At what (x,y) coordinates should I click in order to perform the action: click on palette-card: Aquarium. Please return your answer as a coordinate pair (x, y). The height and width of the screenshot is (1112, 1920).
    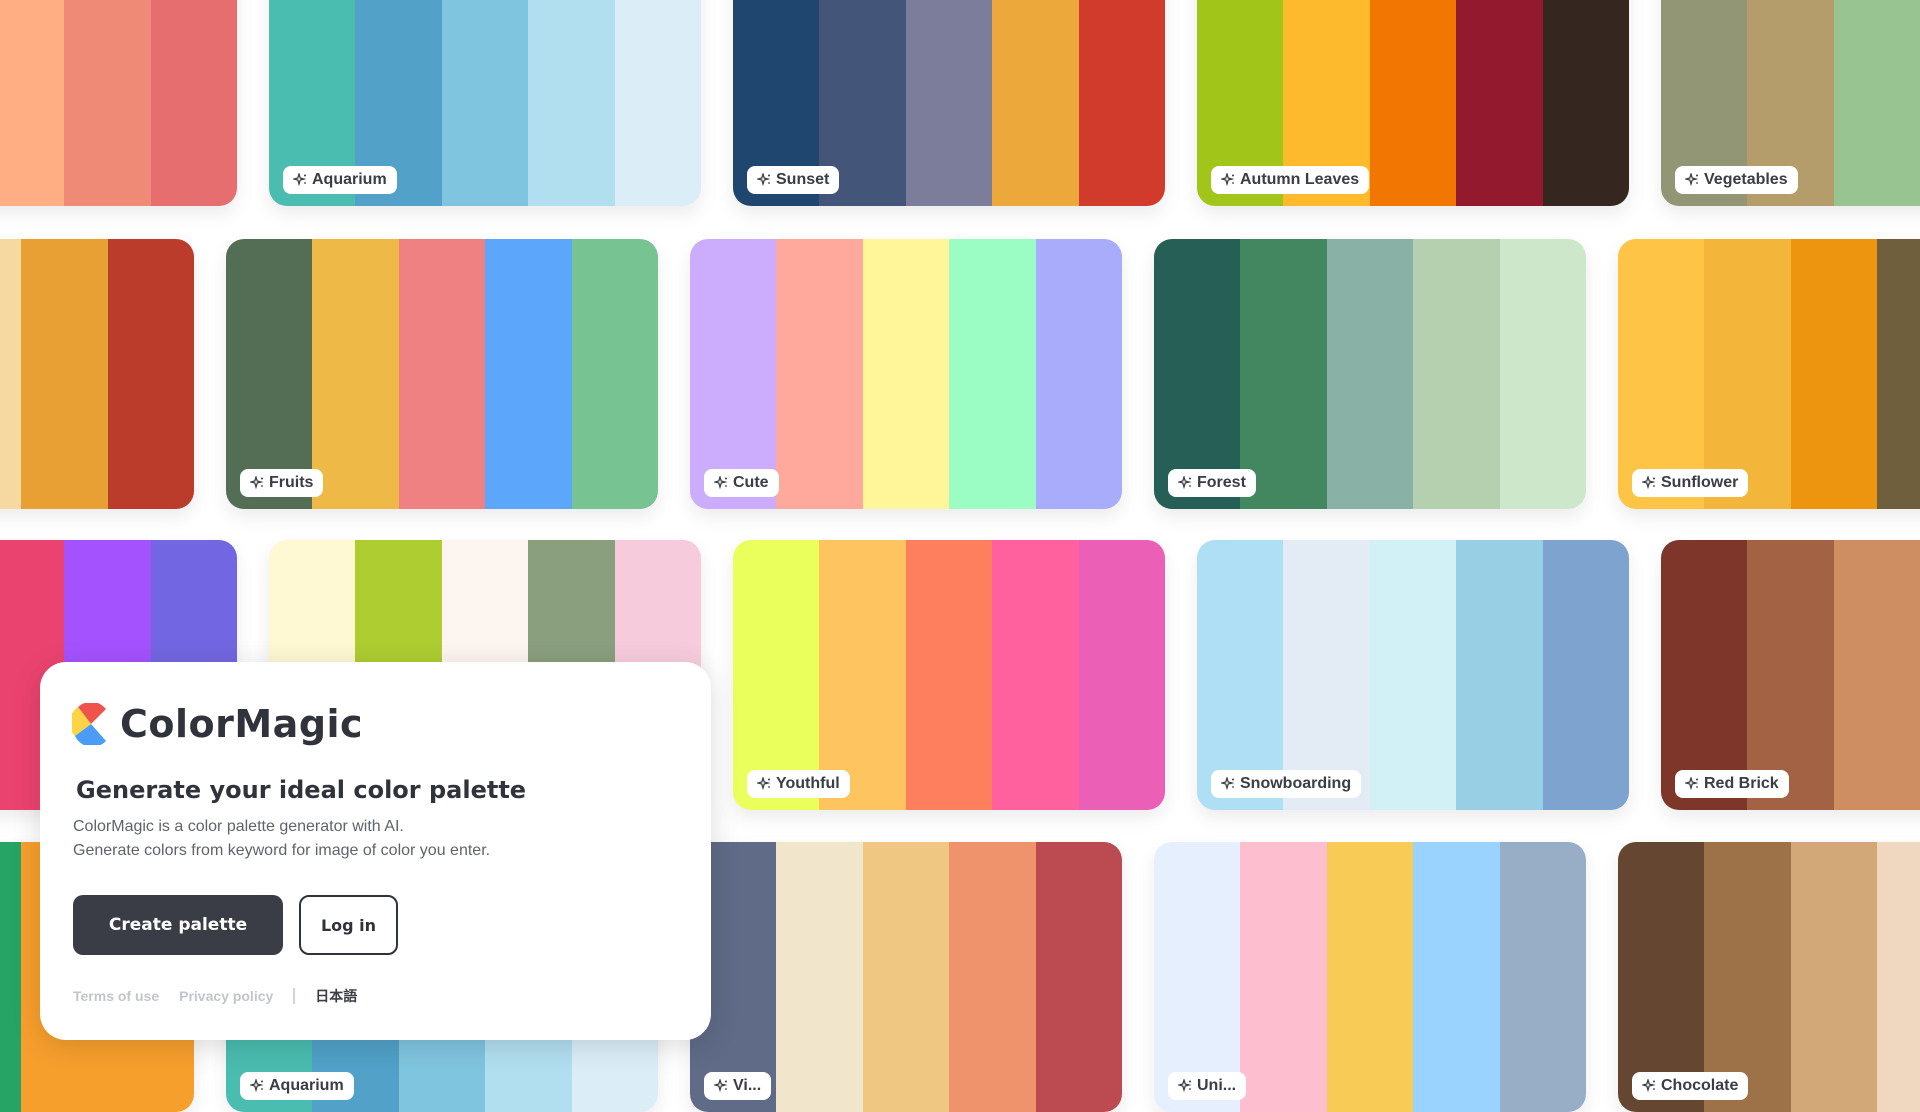
    Looking at the image, I should click on (485, 103).